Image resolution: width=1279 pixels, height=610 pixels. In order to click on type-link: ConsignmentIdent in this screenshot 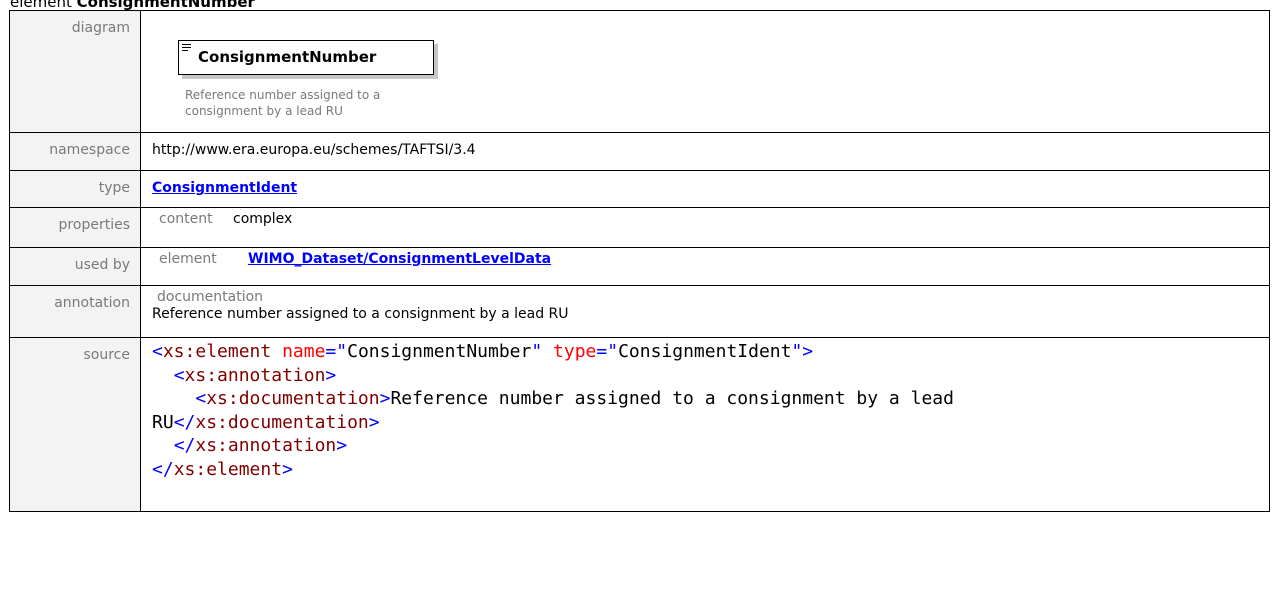, I will do `click(224, 188)`.